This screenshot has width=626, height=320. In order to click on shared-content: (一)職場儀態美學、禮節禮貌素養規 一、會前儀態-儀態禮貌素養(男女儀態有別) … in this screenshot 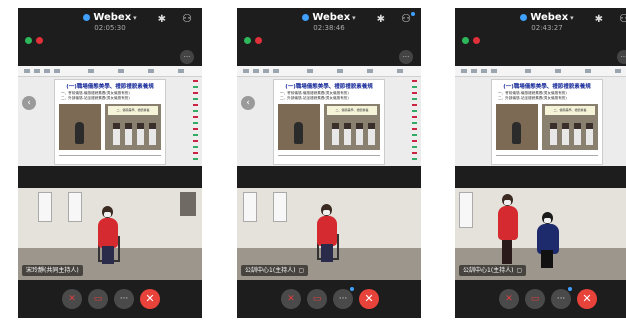, I will do `click(540, 116)`.